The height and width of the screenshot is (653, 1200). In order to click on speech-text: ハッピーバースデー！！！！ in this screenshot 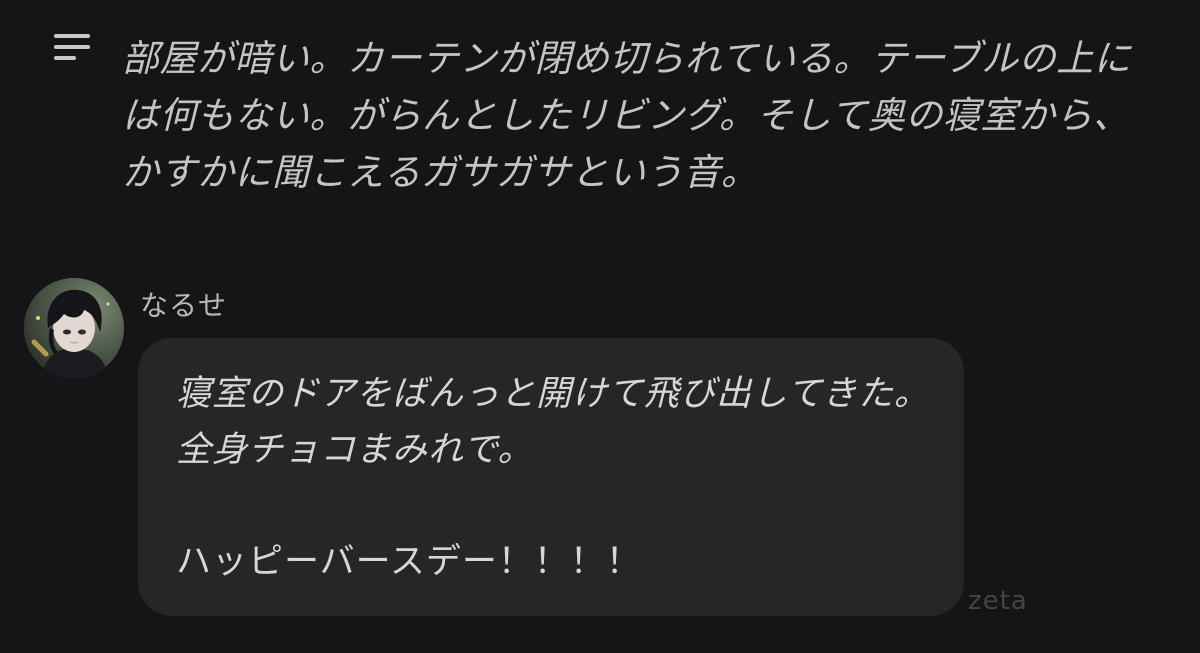, I will do `click(409, 562)`.